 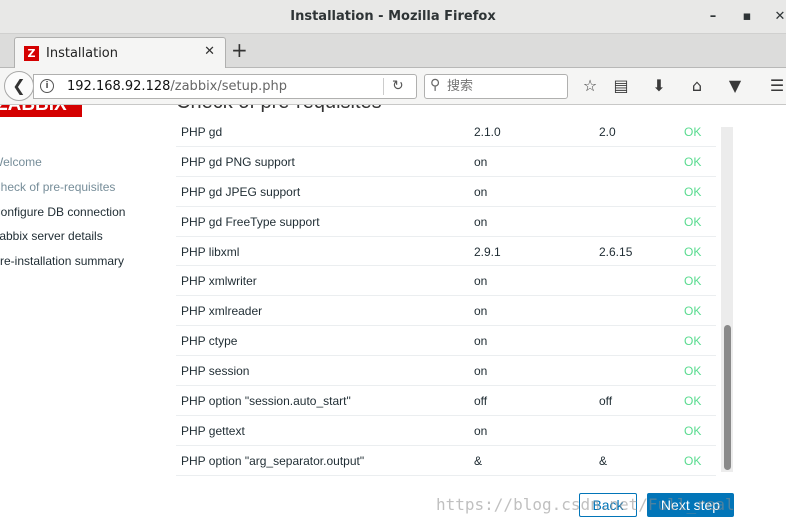 What do you see at coordinates (219, 281) in the screenshot?
I see `requirement-name: PHP xmlwriter` at bounding box center [219, 281].